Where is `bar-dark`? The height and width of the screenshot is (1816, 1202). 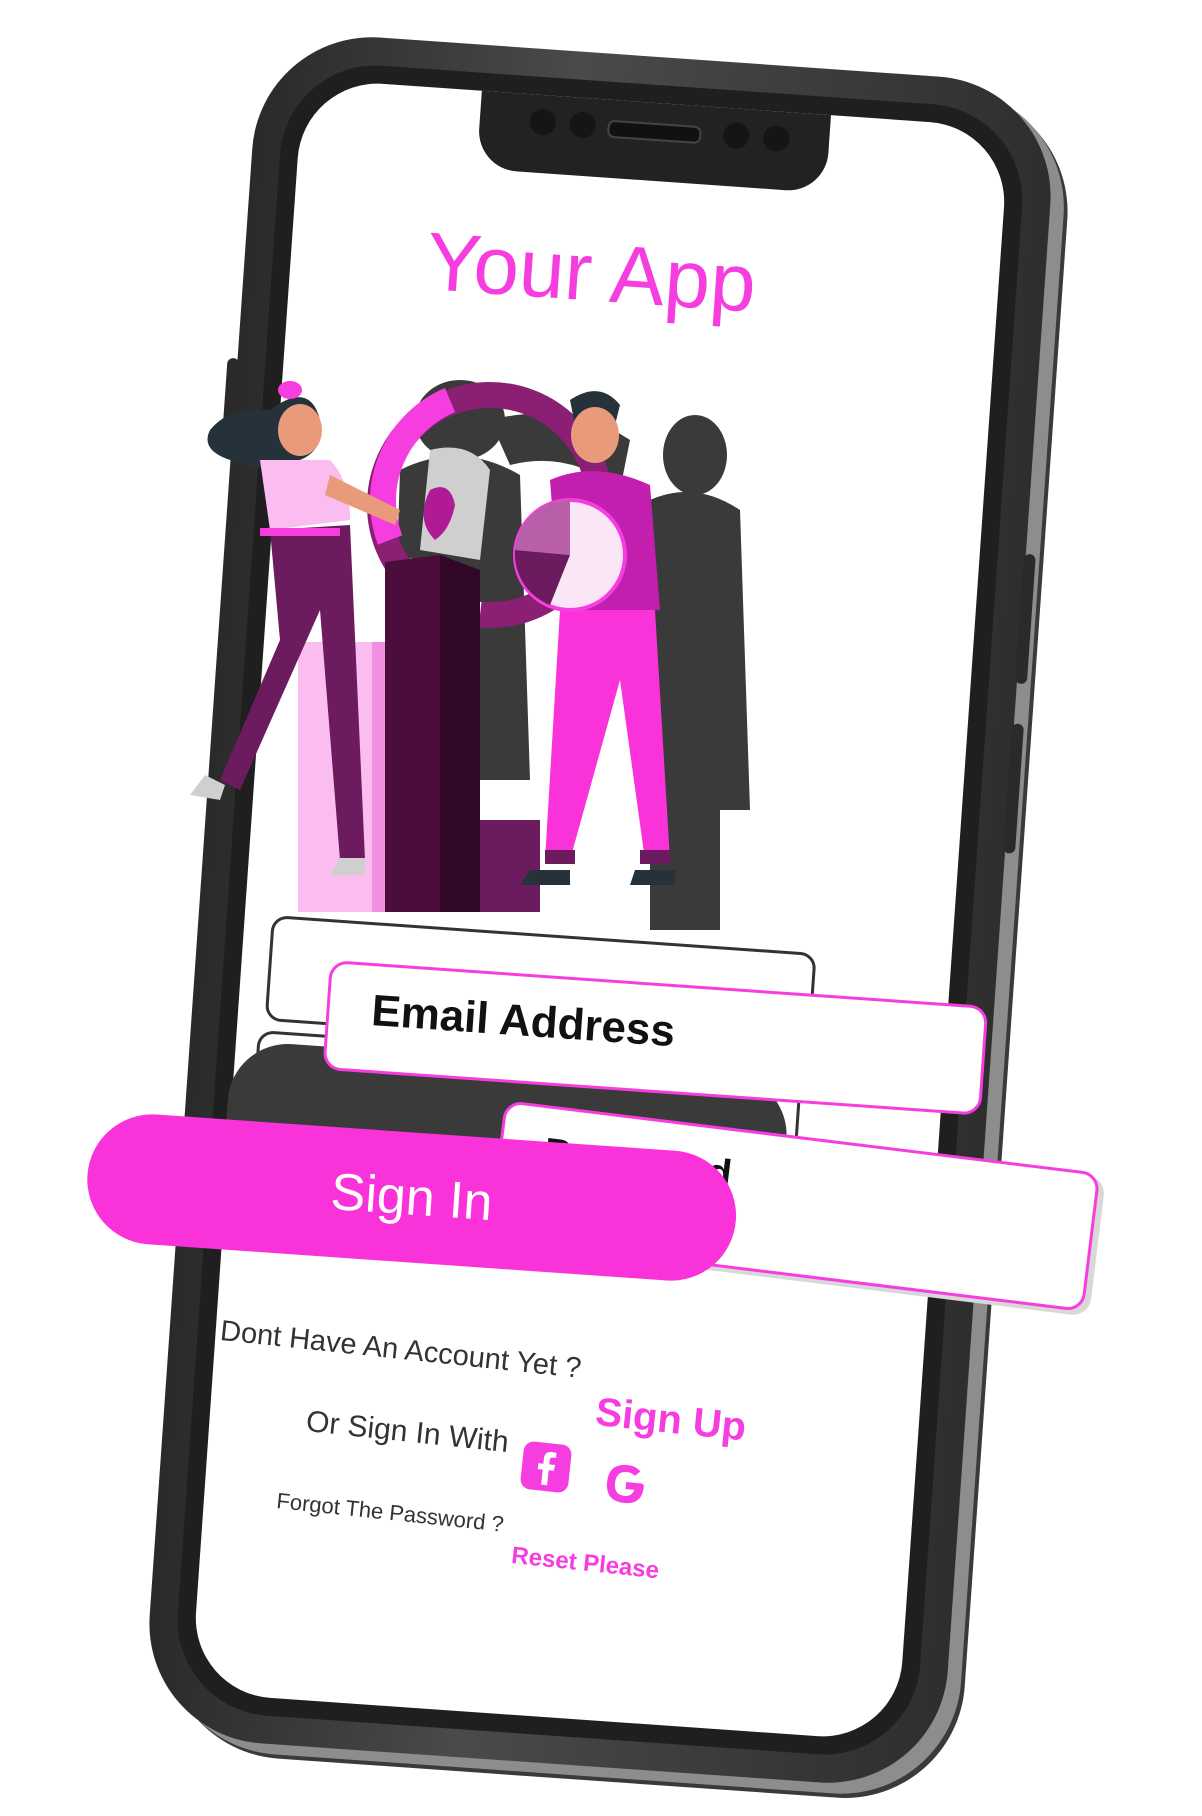 bar-dark is located at coordinates (412, 733).